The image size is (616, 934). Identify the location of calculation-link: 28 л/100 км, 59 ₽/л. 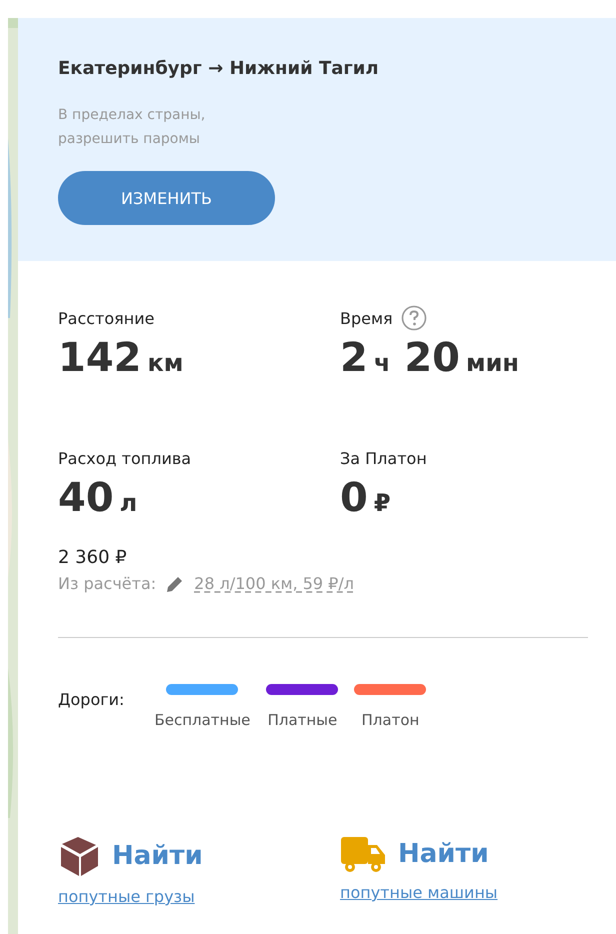
(274, 583).